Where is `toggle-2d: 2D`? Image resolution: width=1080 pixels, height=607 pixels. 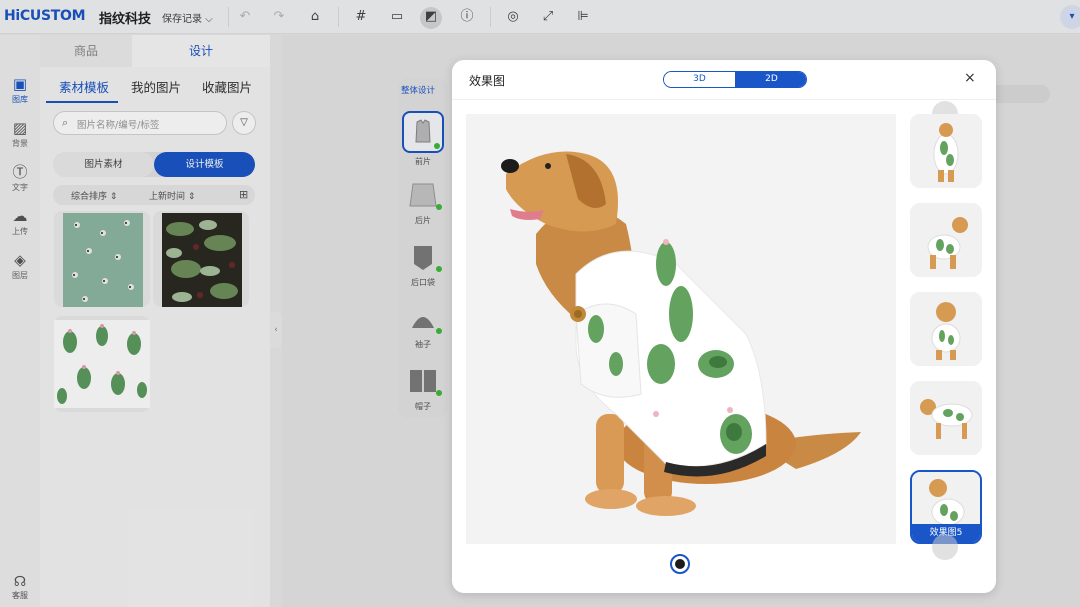
toggle-2d: 2D is located at coordinates (770, 79).